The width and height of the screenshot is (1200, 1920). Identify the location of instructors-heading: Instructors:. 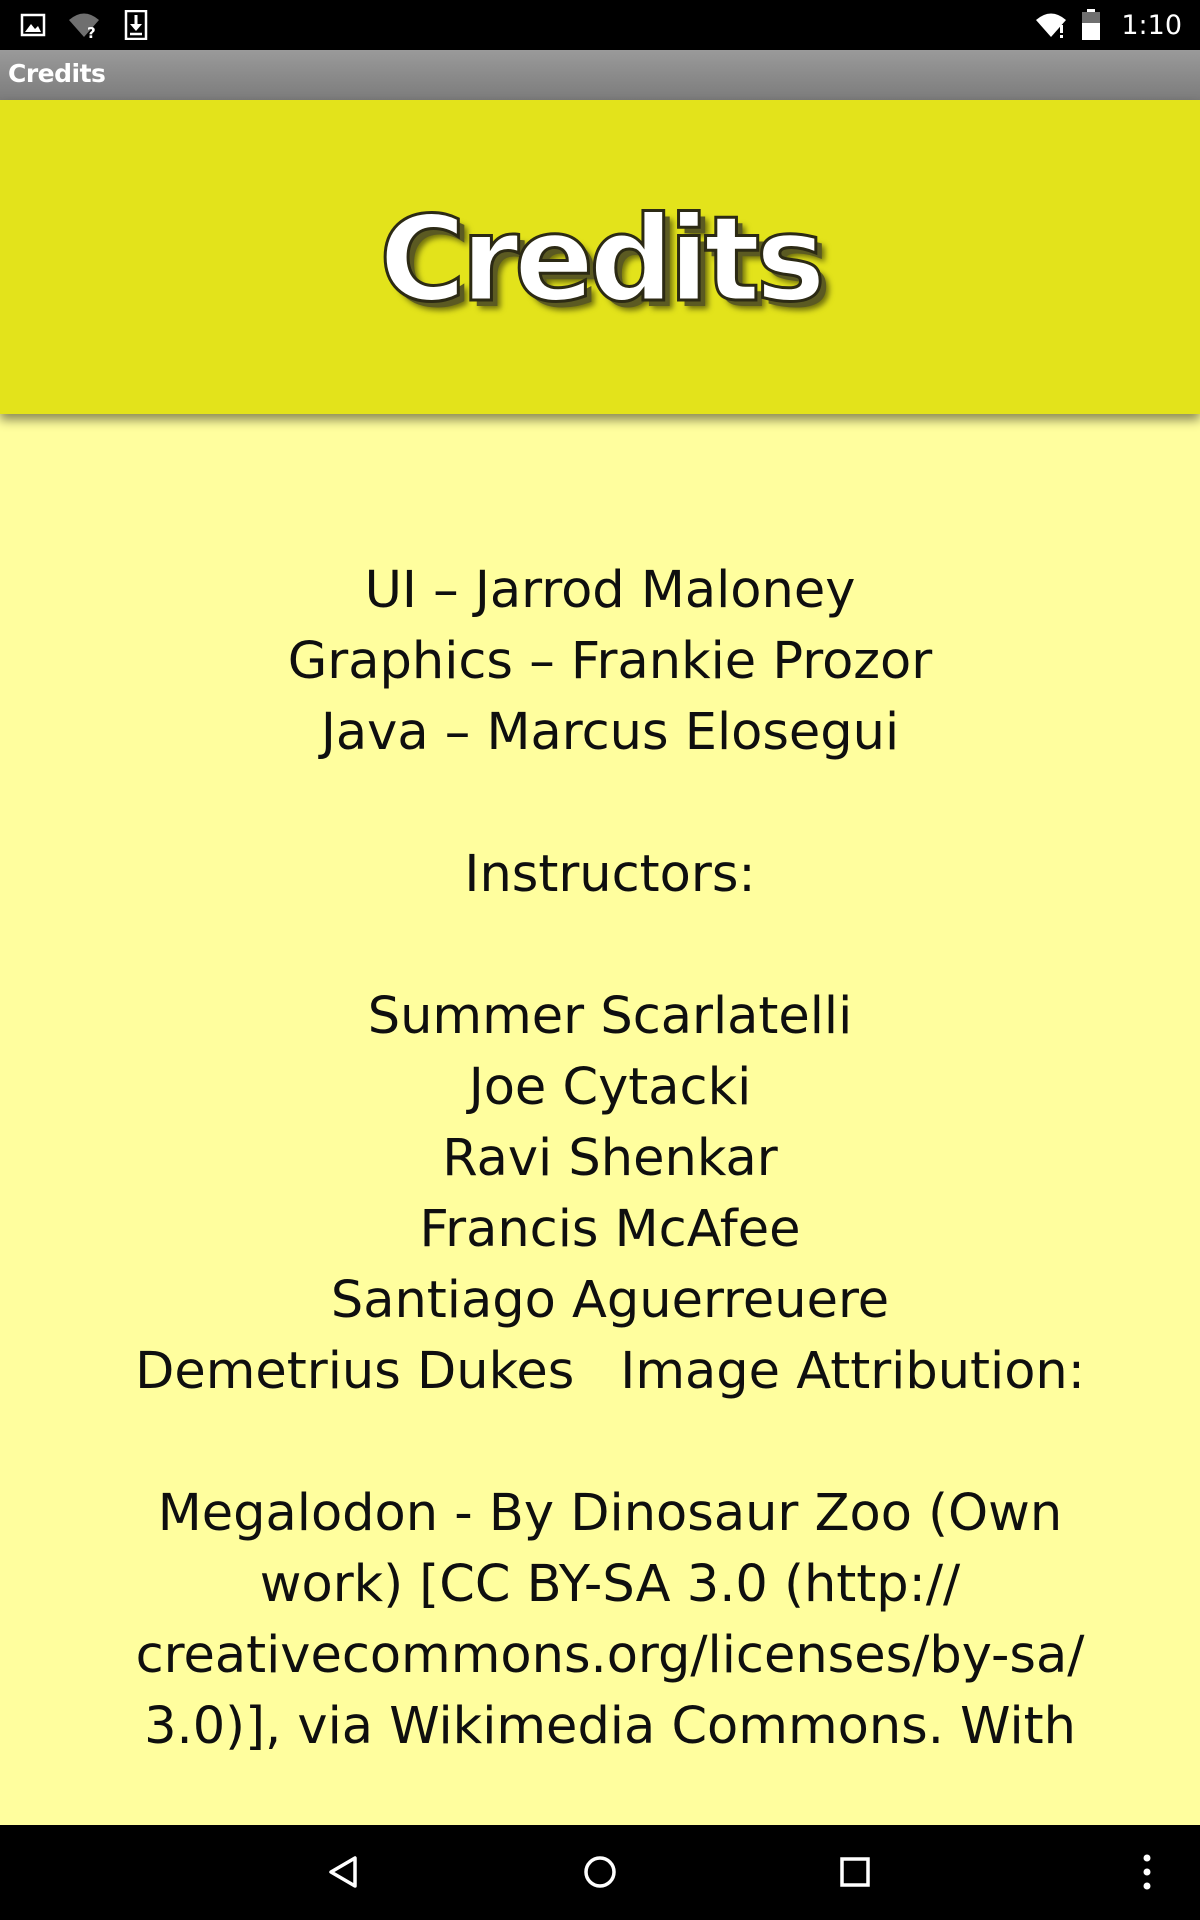
(610, 874).